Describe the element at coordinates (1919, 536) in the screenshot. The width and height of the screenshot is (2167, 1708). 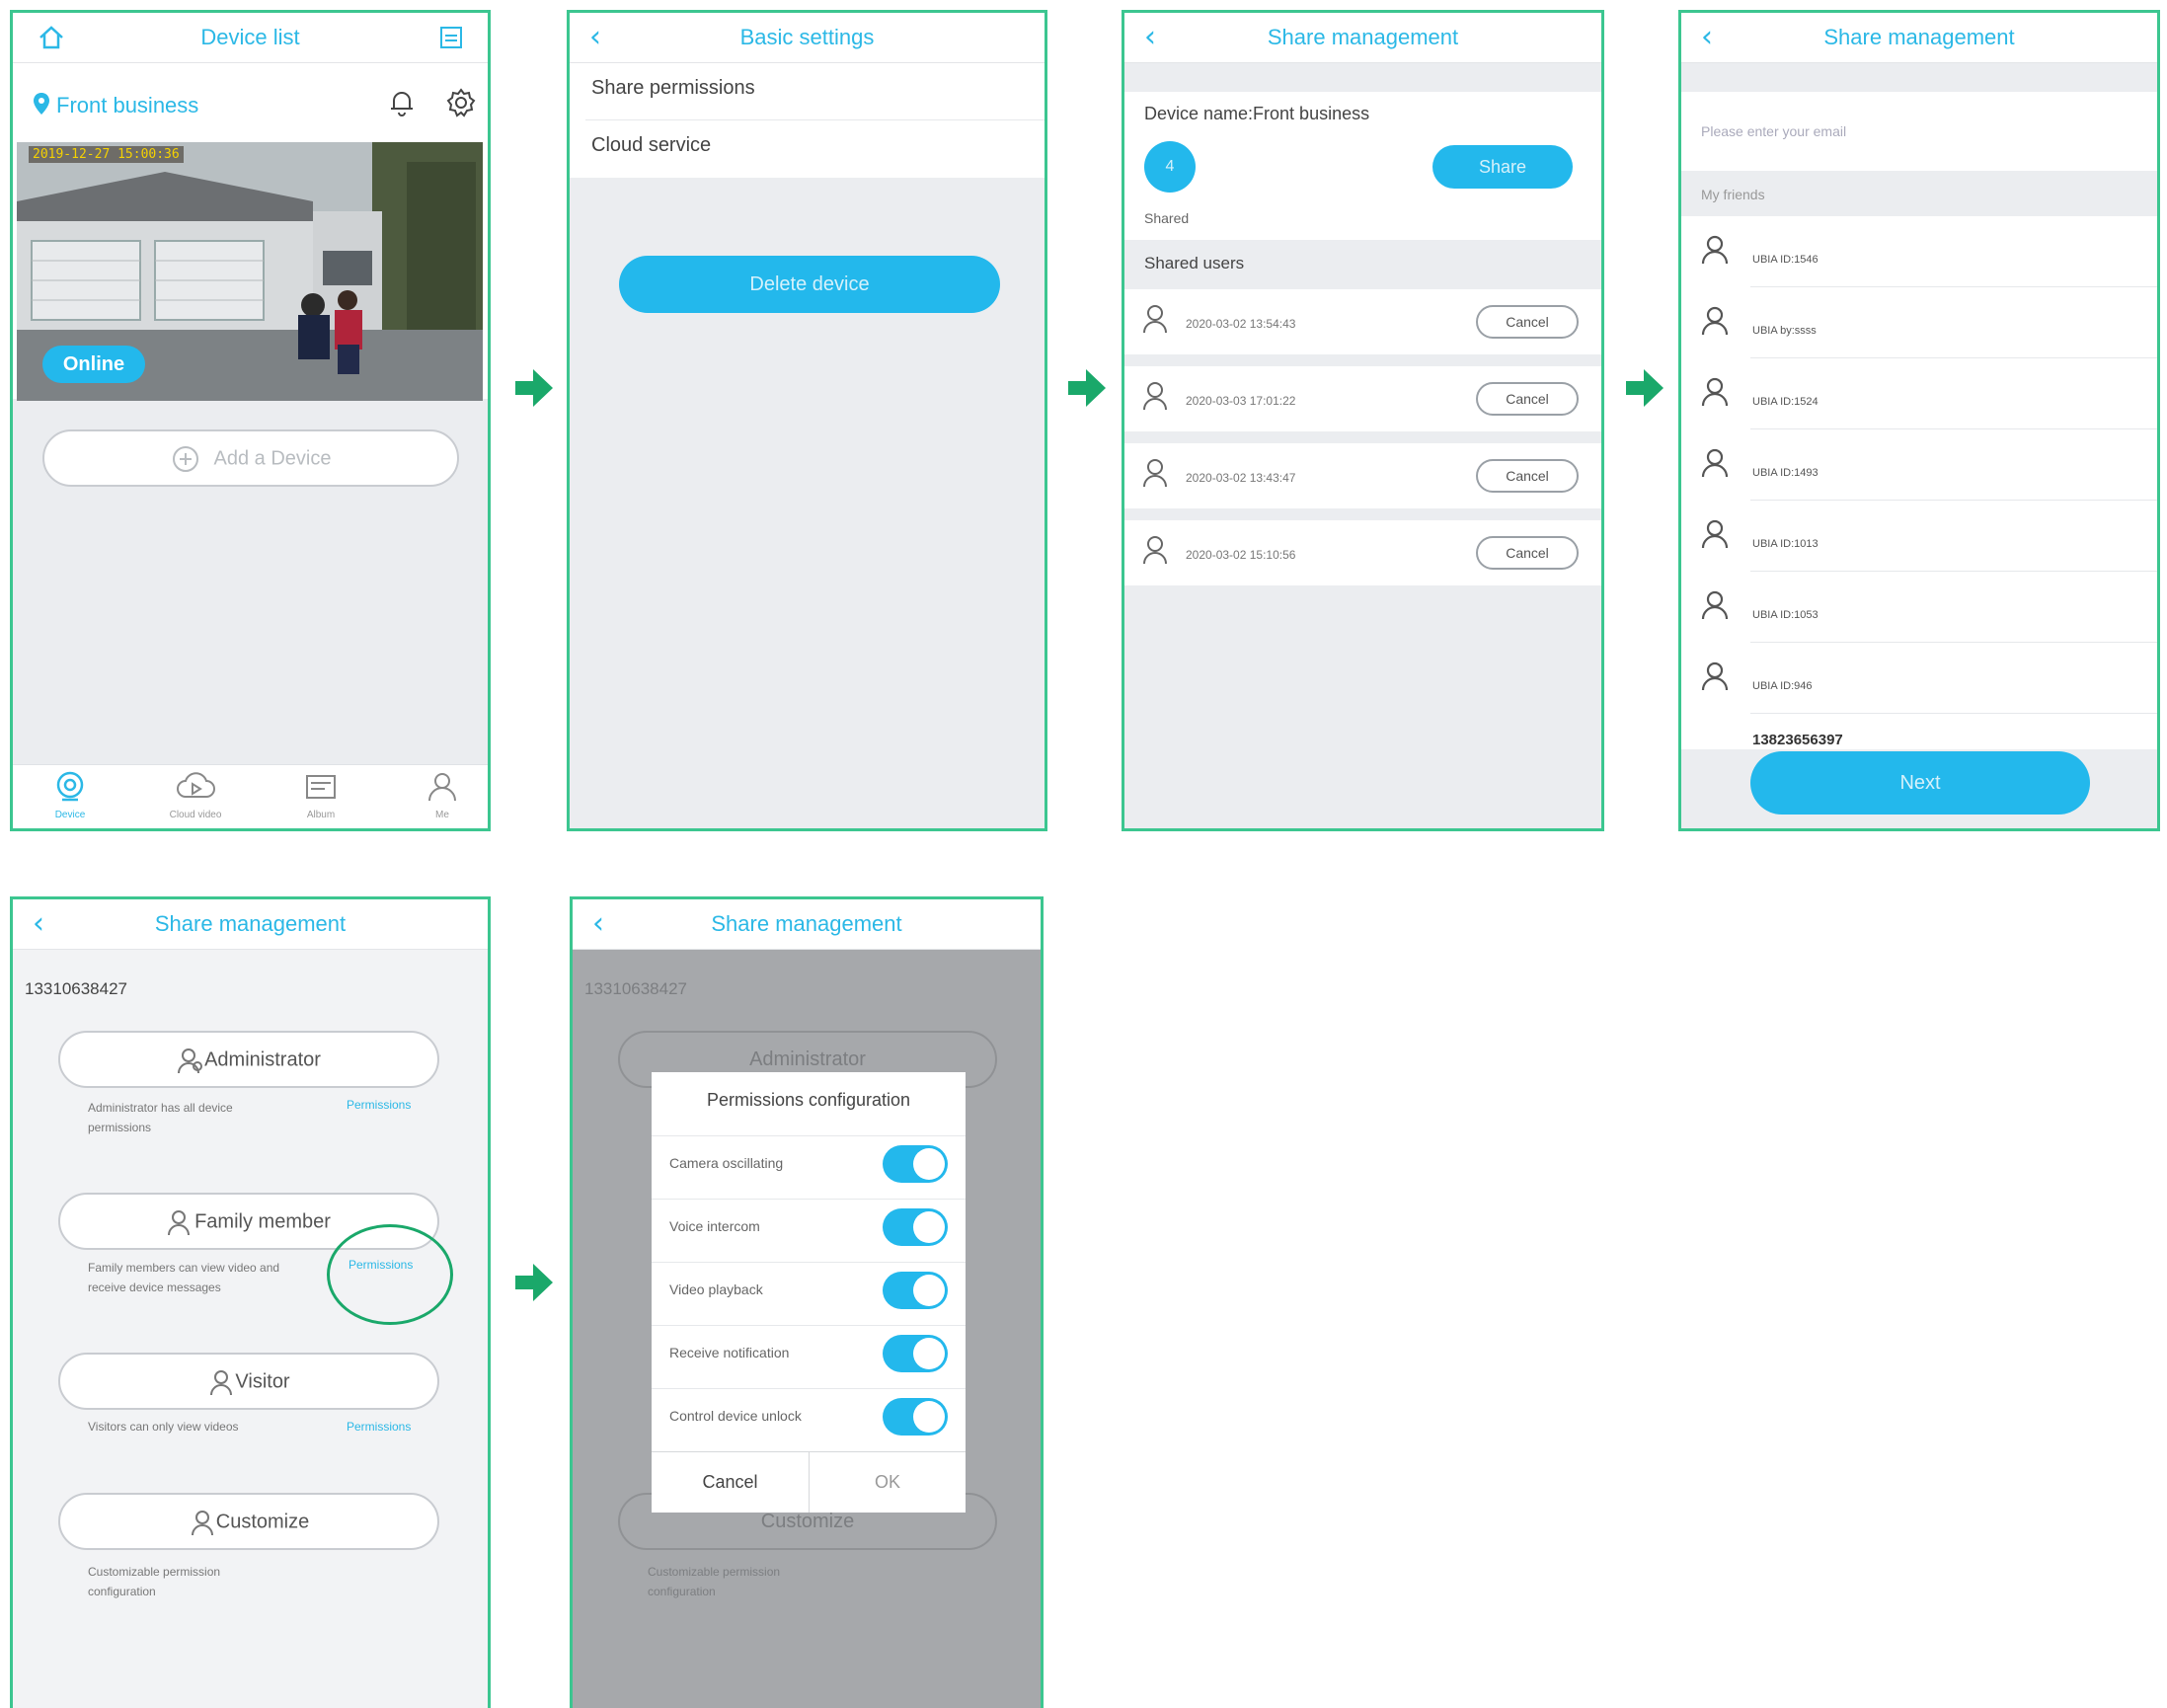
I see `friend-row: UBIA ID:1013` at that location.